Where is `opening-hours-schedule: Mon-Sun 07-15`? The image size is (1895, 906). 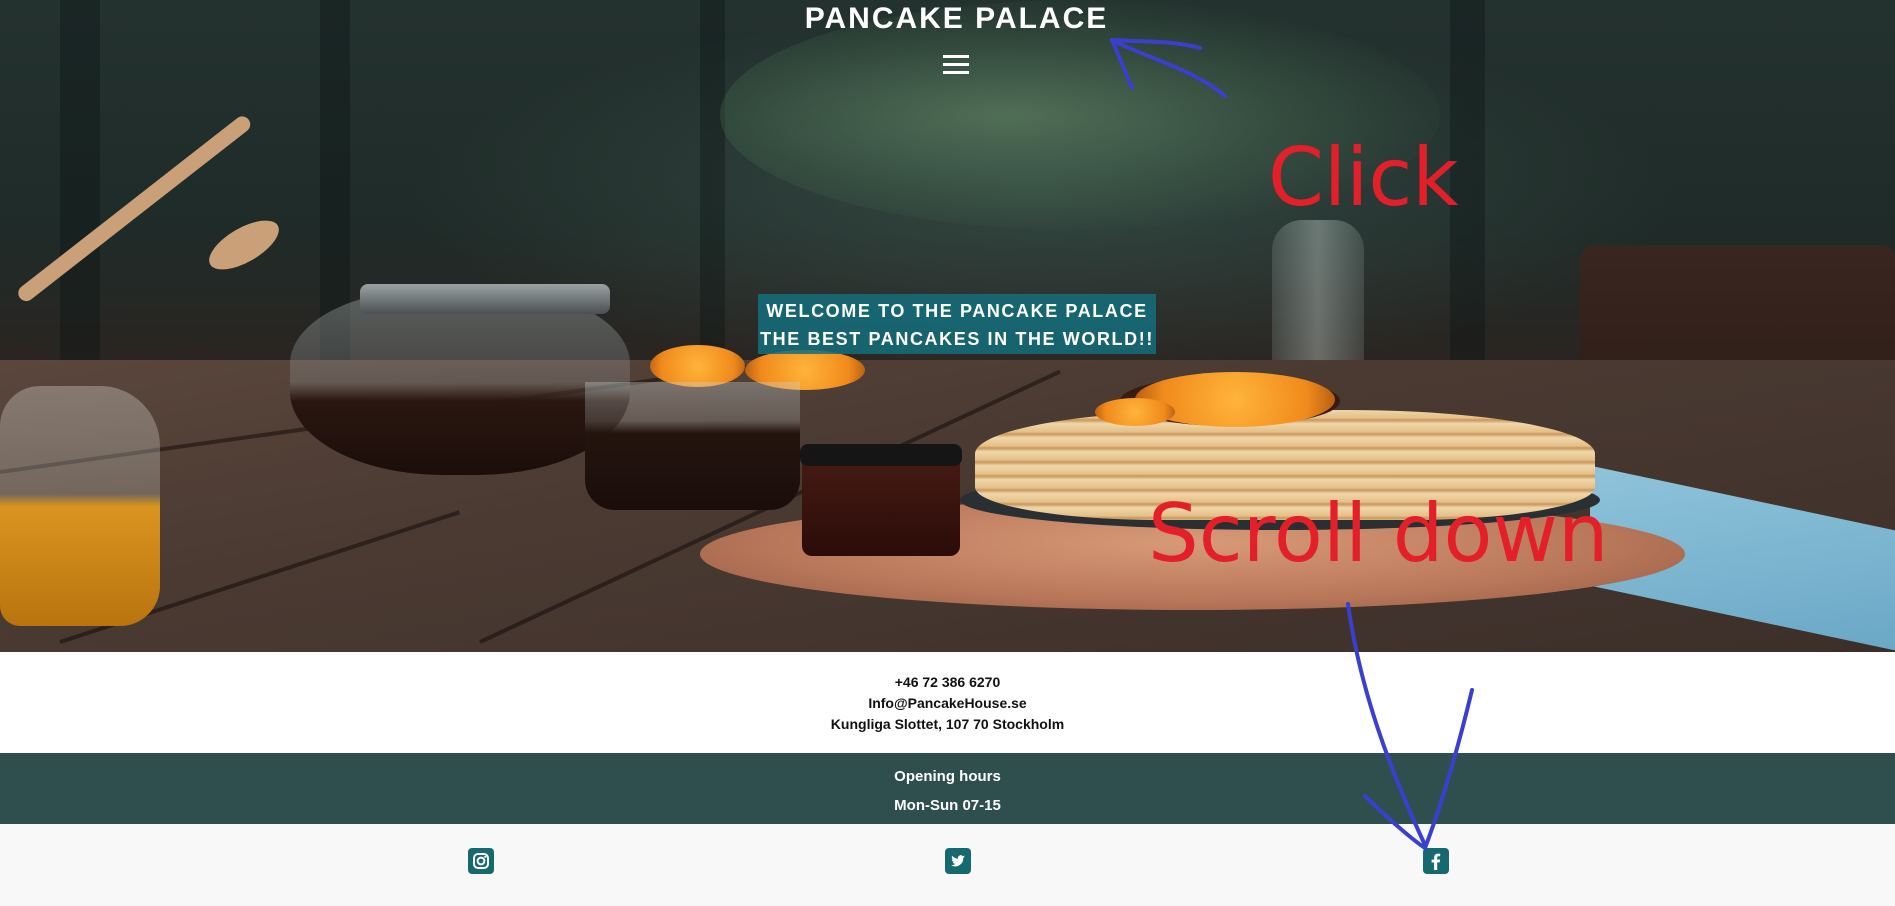 opening-hours-schedule: Mon-Sun 07-15 is located at coordinates (947, 805).